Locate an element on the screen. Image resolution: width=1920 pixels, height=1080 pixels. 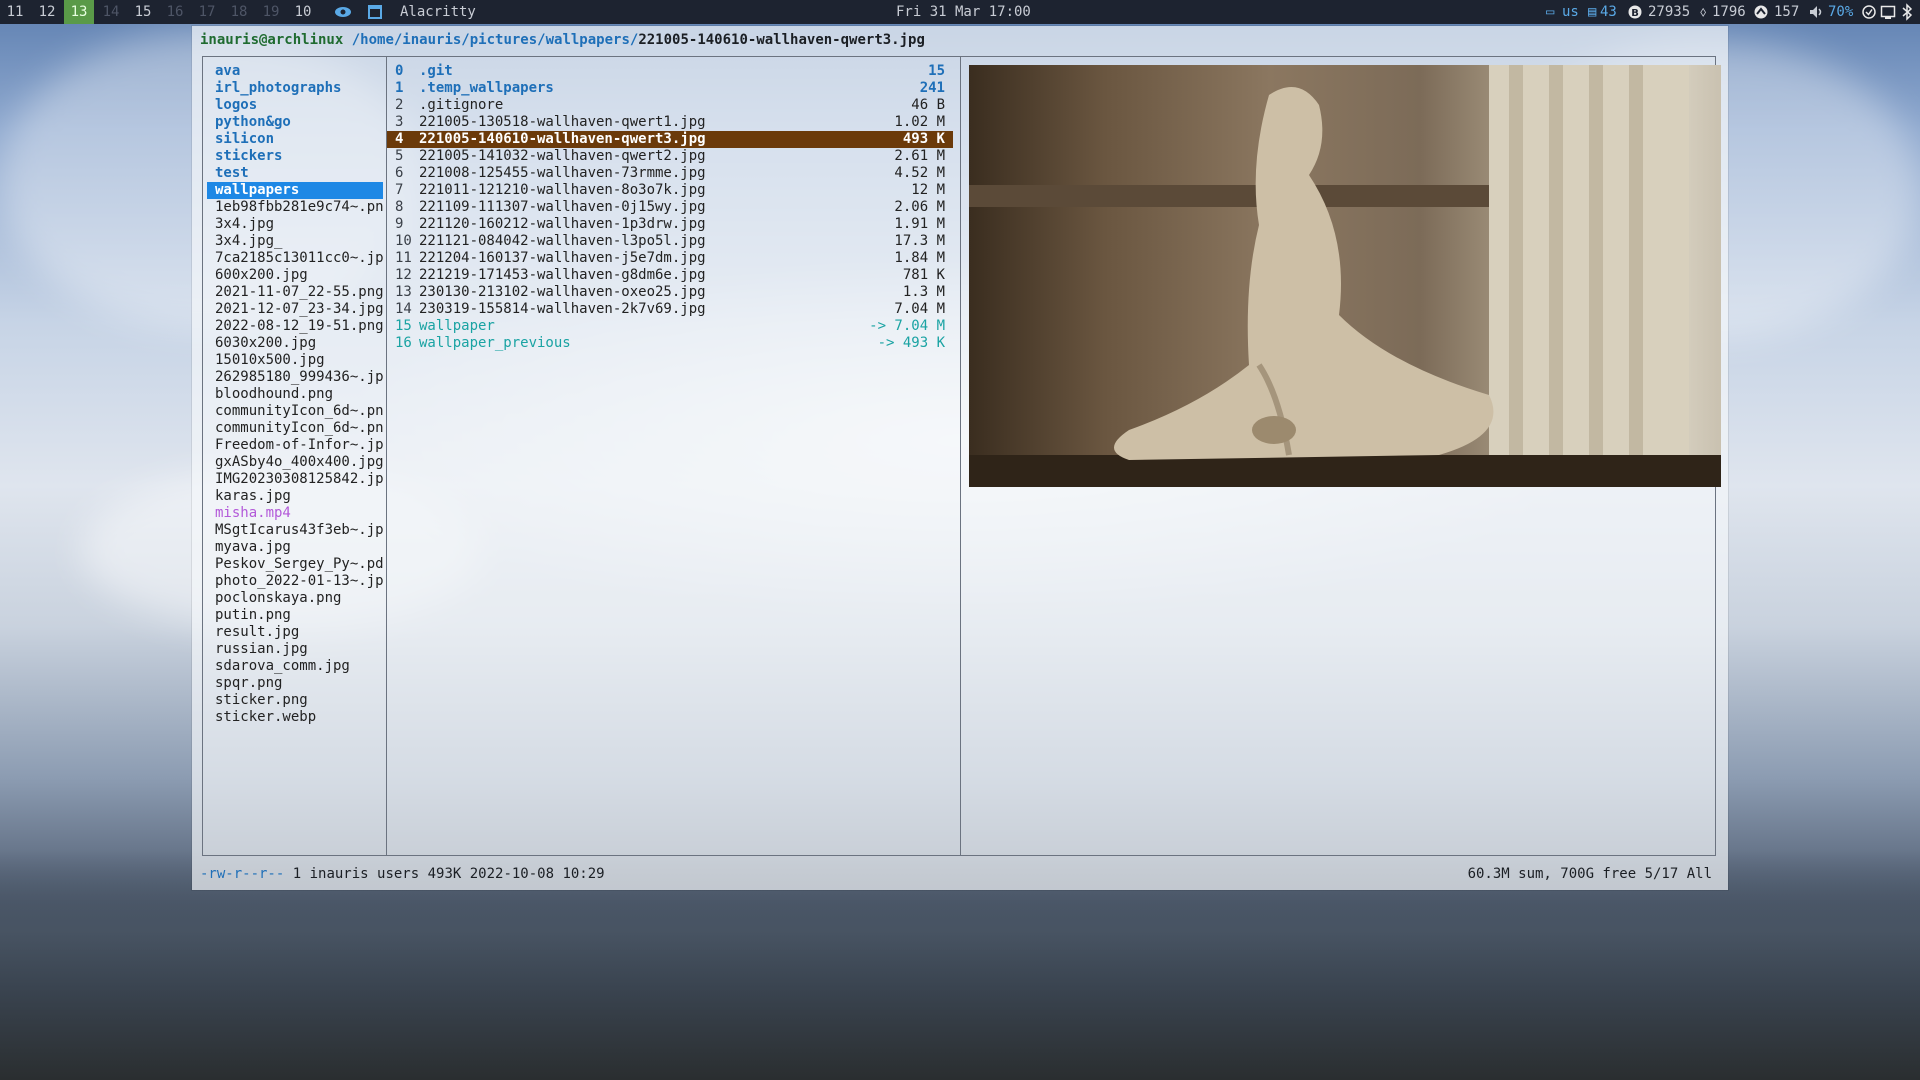
file-row: 2 .gitignore 46 B is located at coordinates (670, 105).